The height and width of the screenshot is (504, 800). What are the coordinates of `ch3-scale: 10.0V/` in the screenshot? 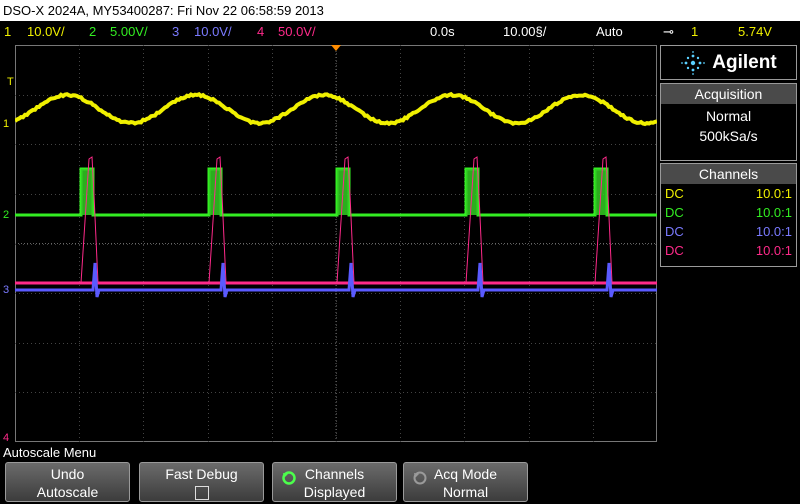 It's located at (213, 31).